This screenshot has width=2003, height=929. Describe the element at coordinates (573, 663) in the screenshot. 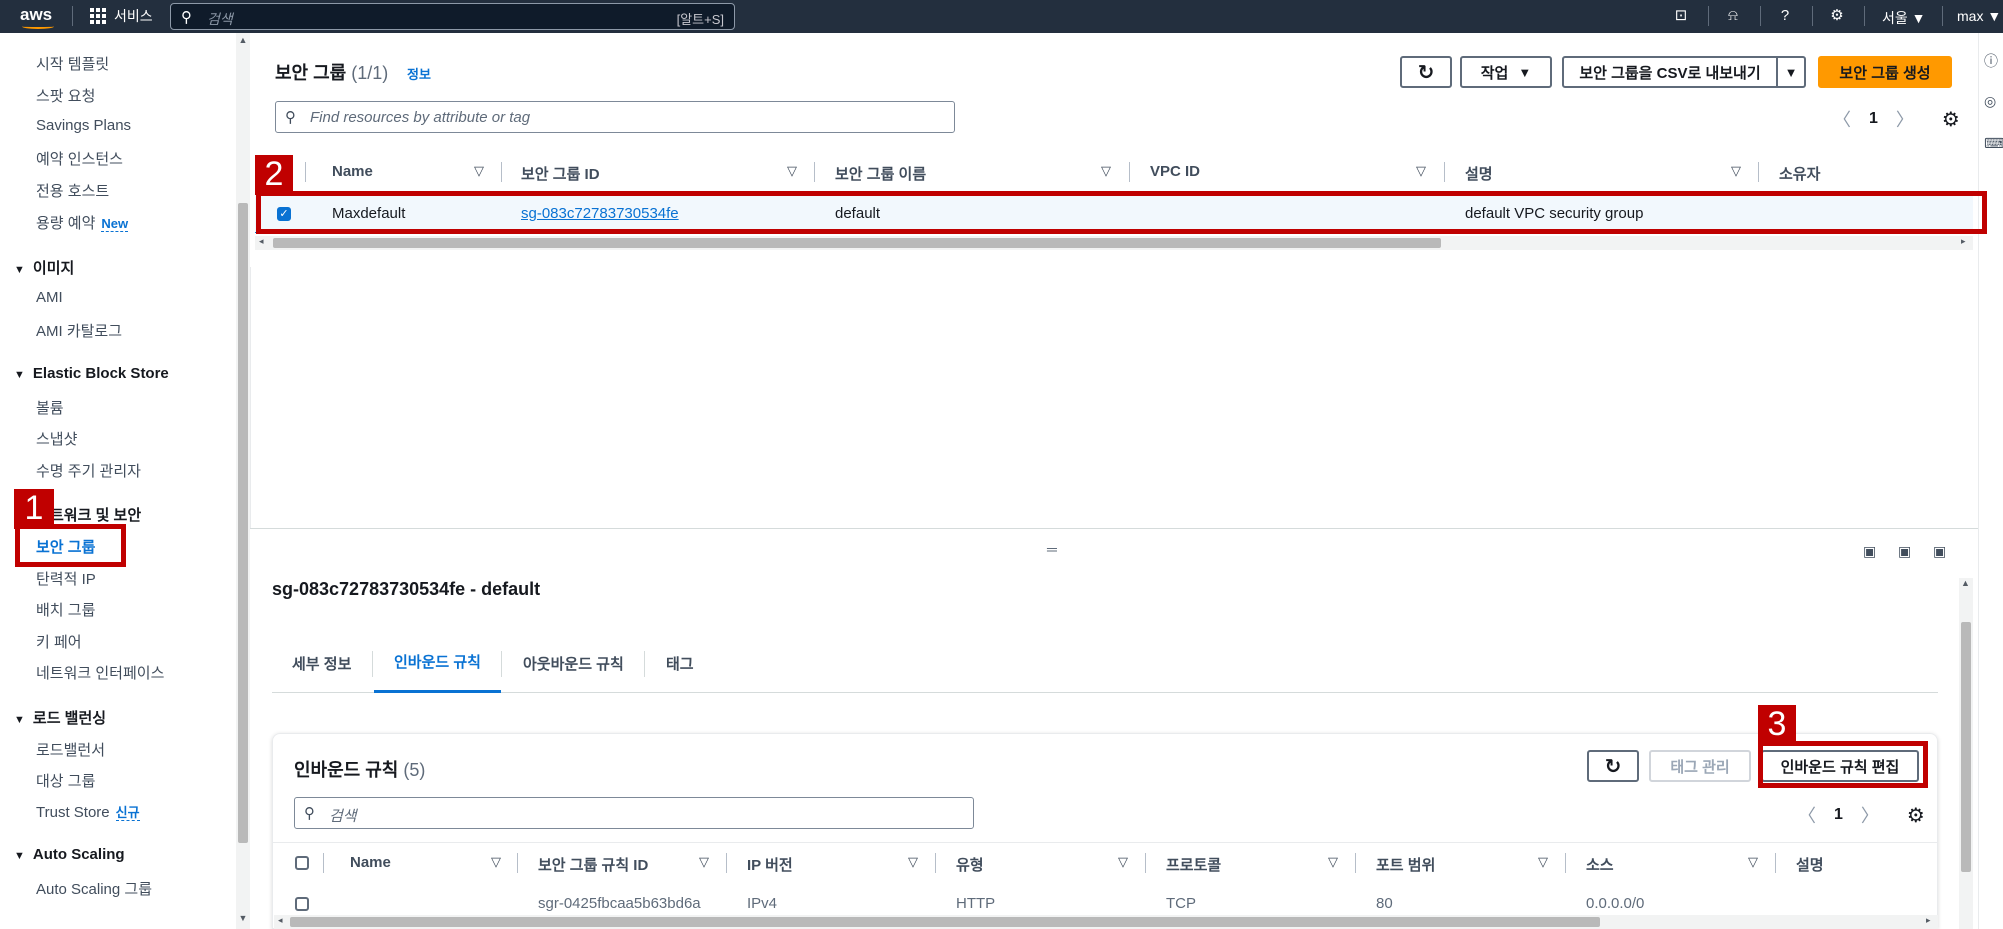

I see `tab-outbound-rules: 아웃바운드 규칙` at that location.